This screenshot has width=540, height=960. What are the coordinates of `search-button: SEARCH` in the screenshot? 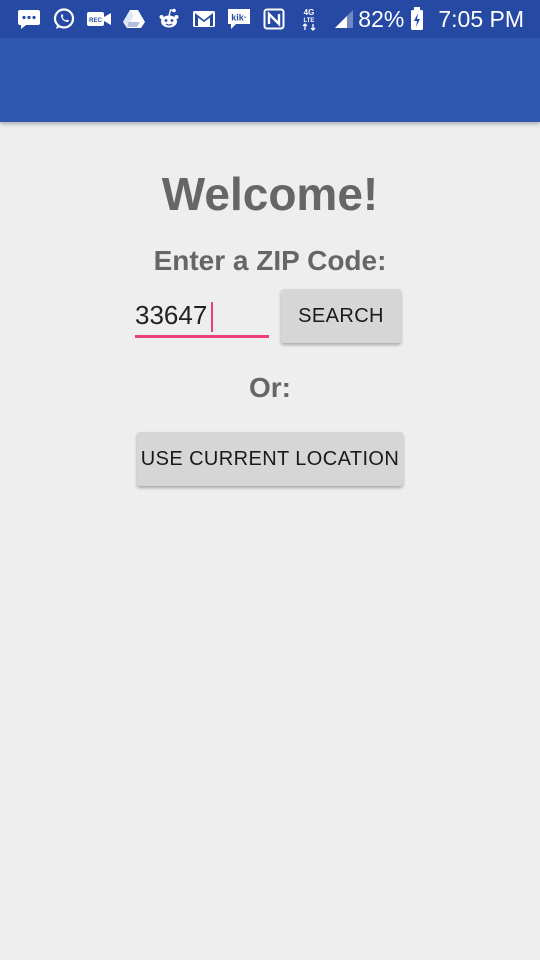 It's located at (341, 316).